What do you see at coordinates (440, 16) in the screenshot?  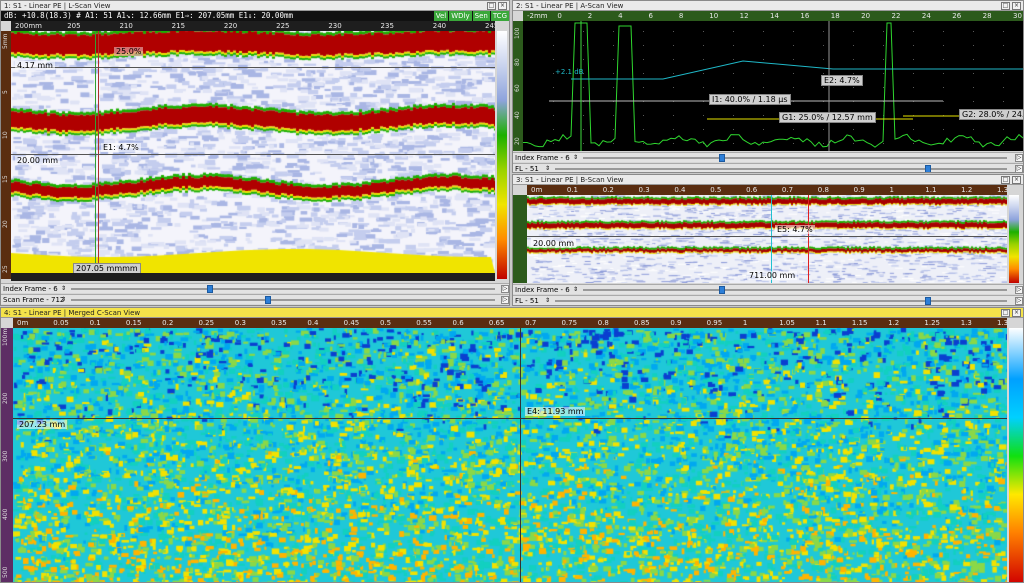 I see `vel-button: Vel` at bounding box center [440, 16].